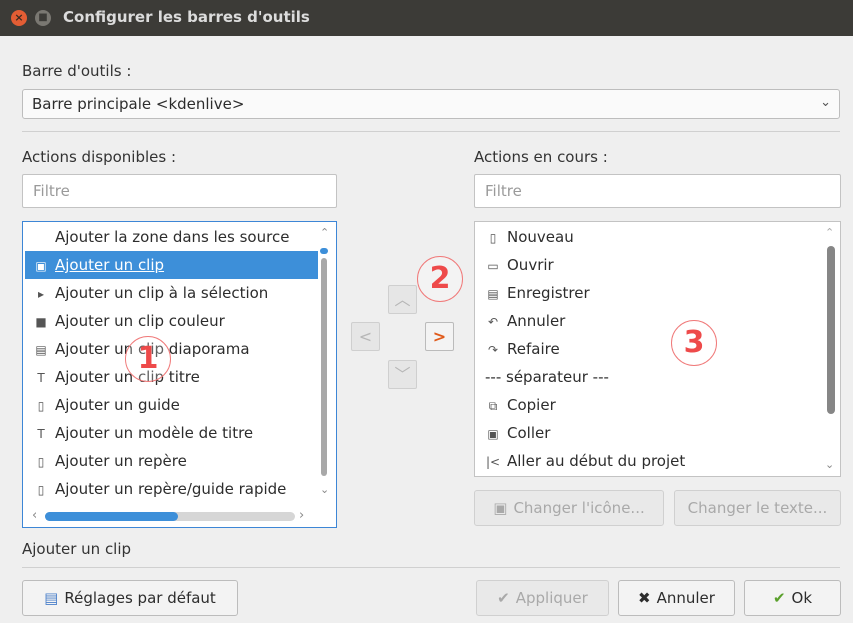  I want to click on list-item: ▤ Enregistrer, so click(533, 293).